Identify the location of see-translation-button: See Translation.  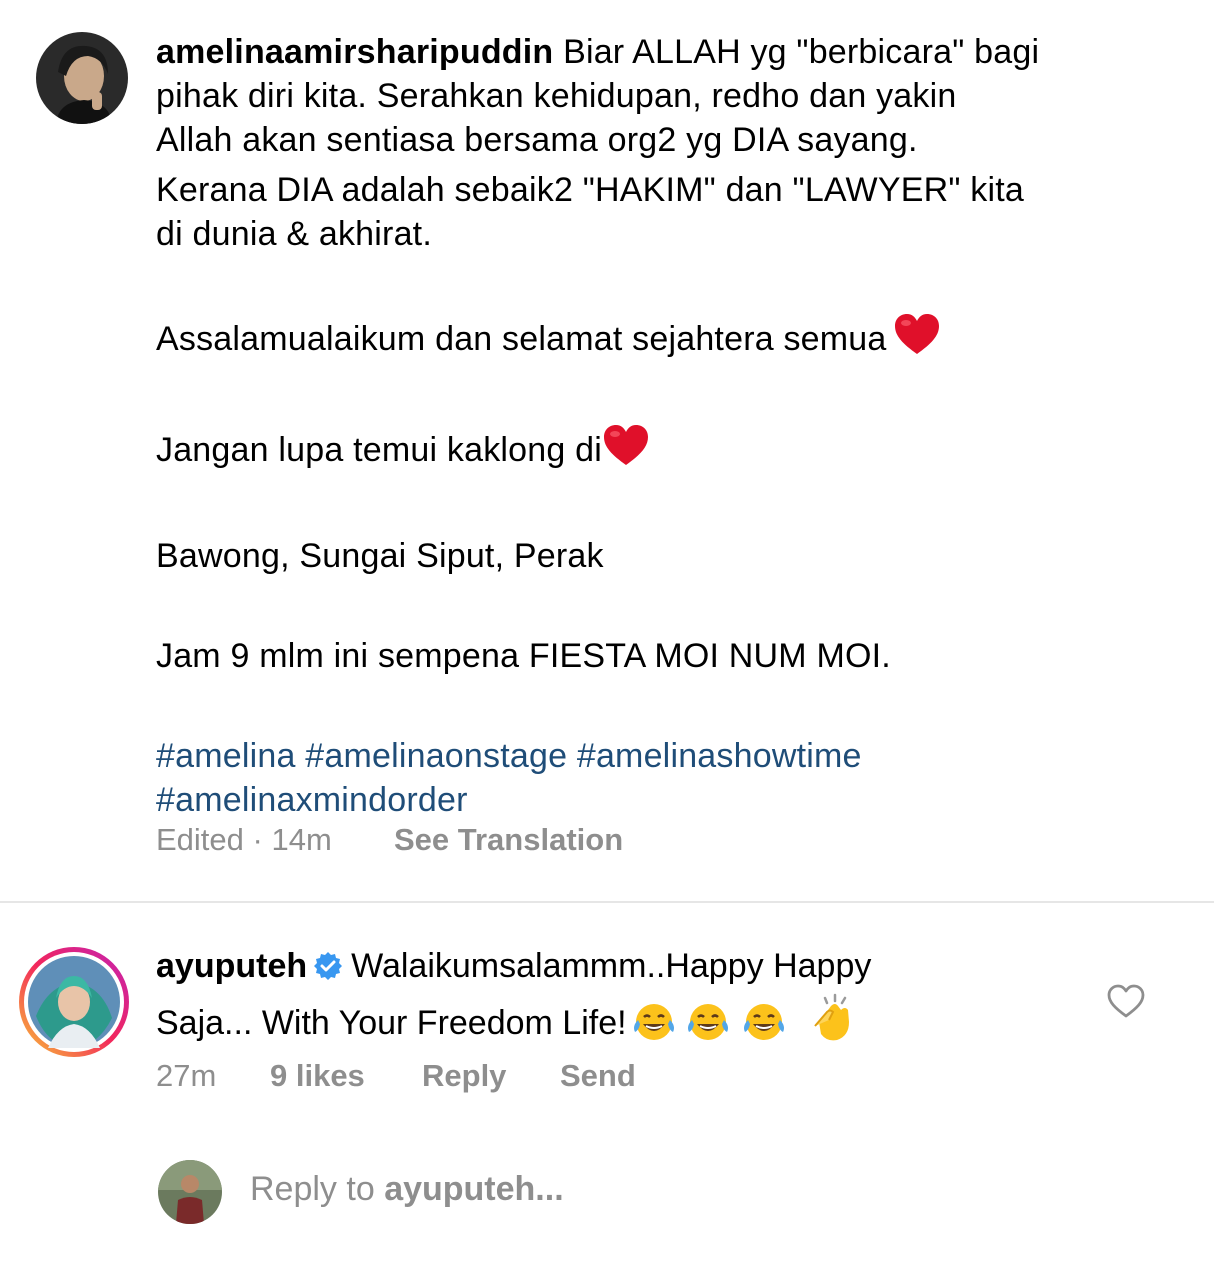
(508, 840).